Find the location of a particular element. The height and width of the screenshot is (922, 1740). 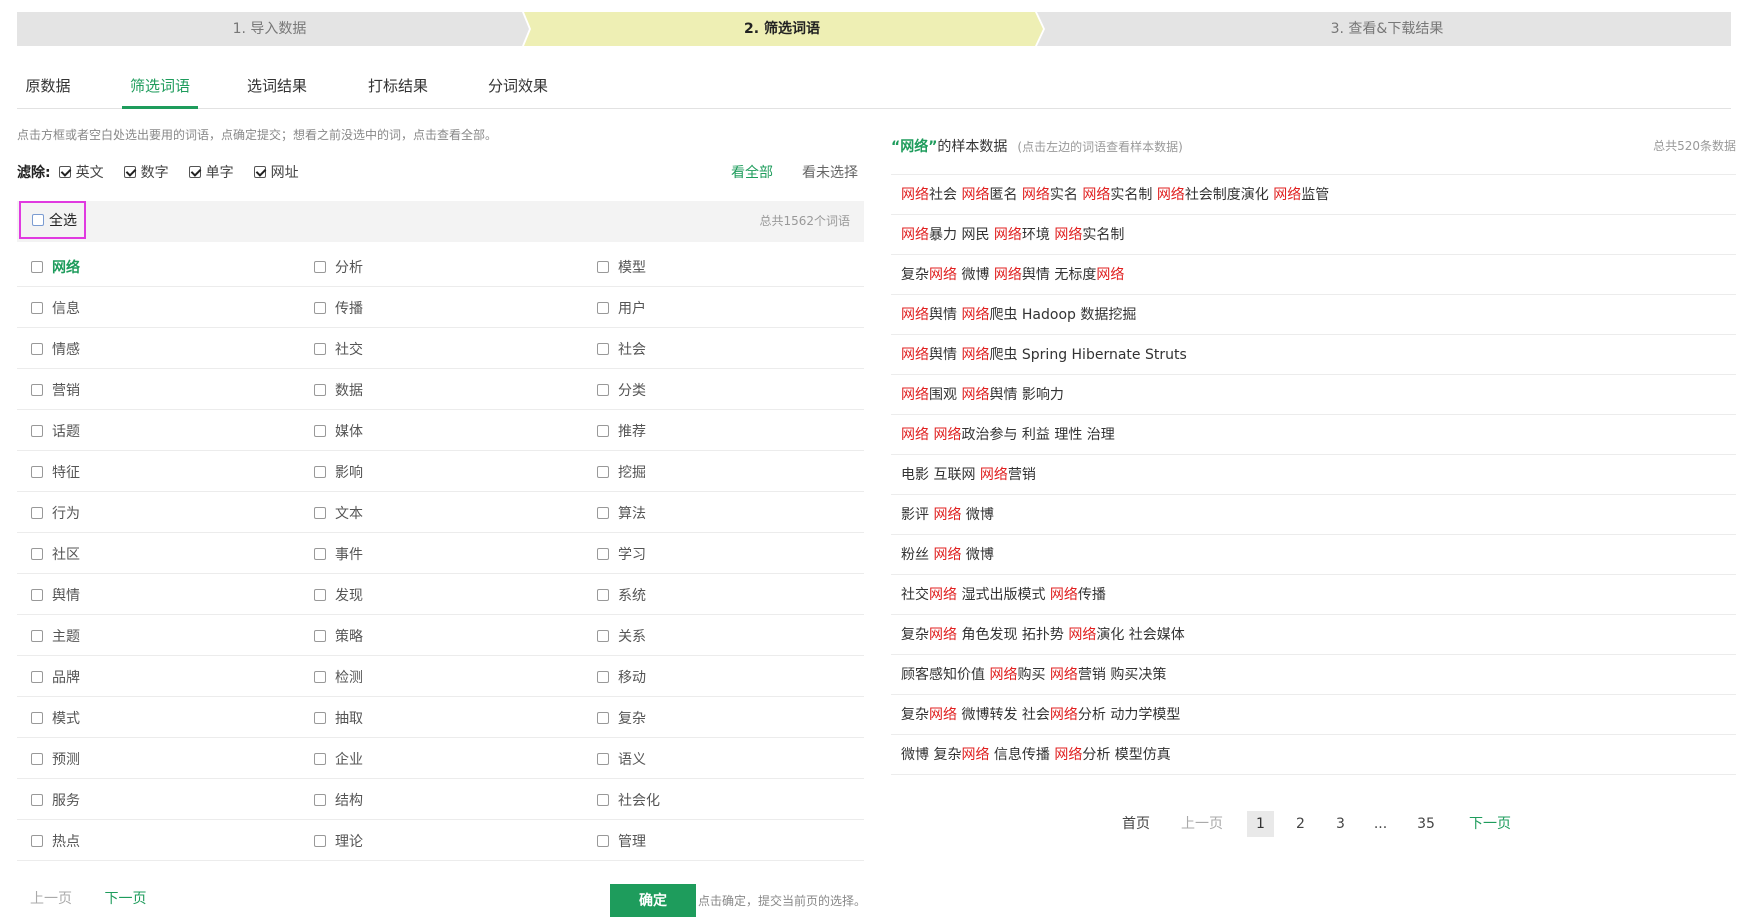

word-item: 话题 is located at coordinates (55, 430).